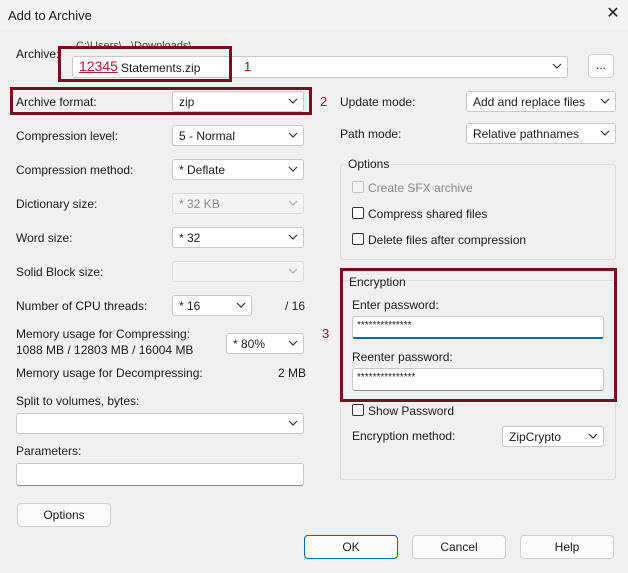 The image size is (628, 573). What do you see at coordinates (57, 204) in the screenshot?
I see `dictionary-size-label: Dictionary size:` at bounding box center [57, 204].